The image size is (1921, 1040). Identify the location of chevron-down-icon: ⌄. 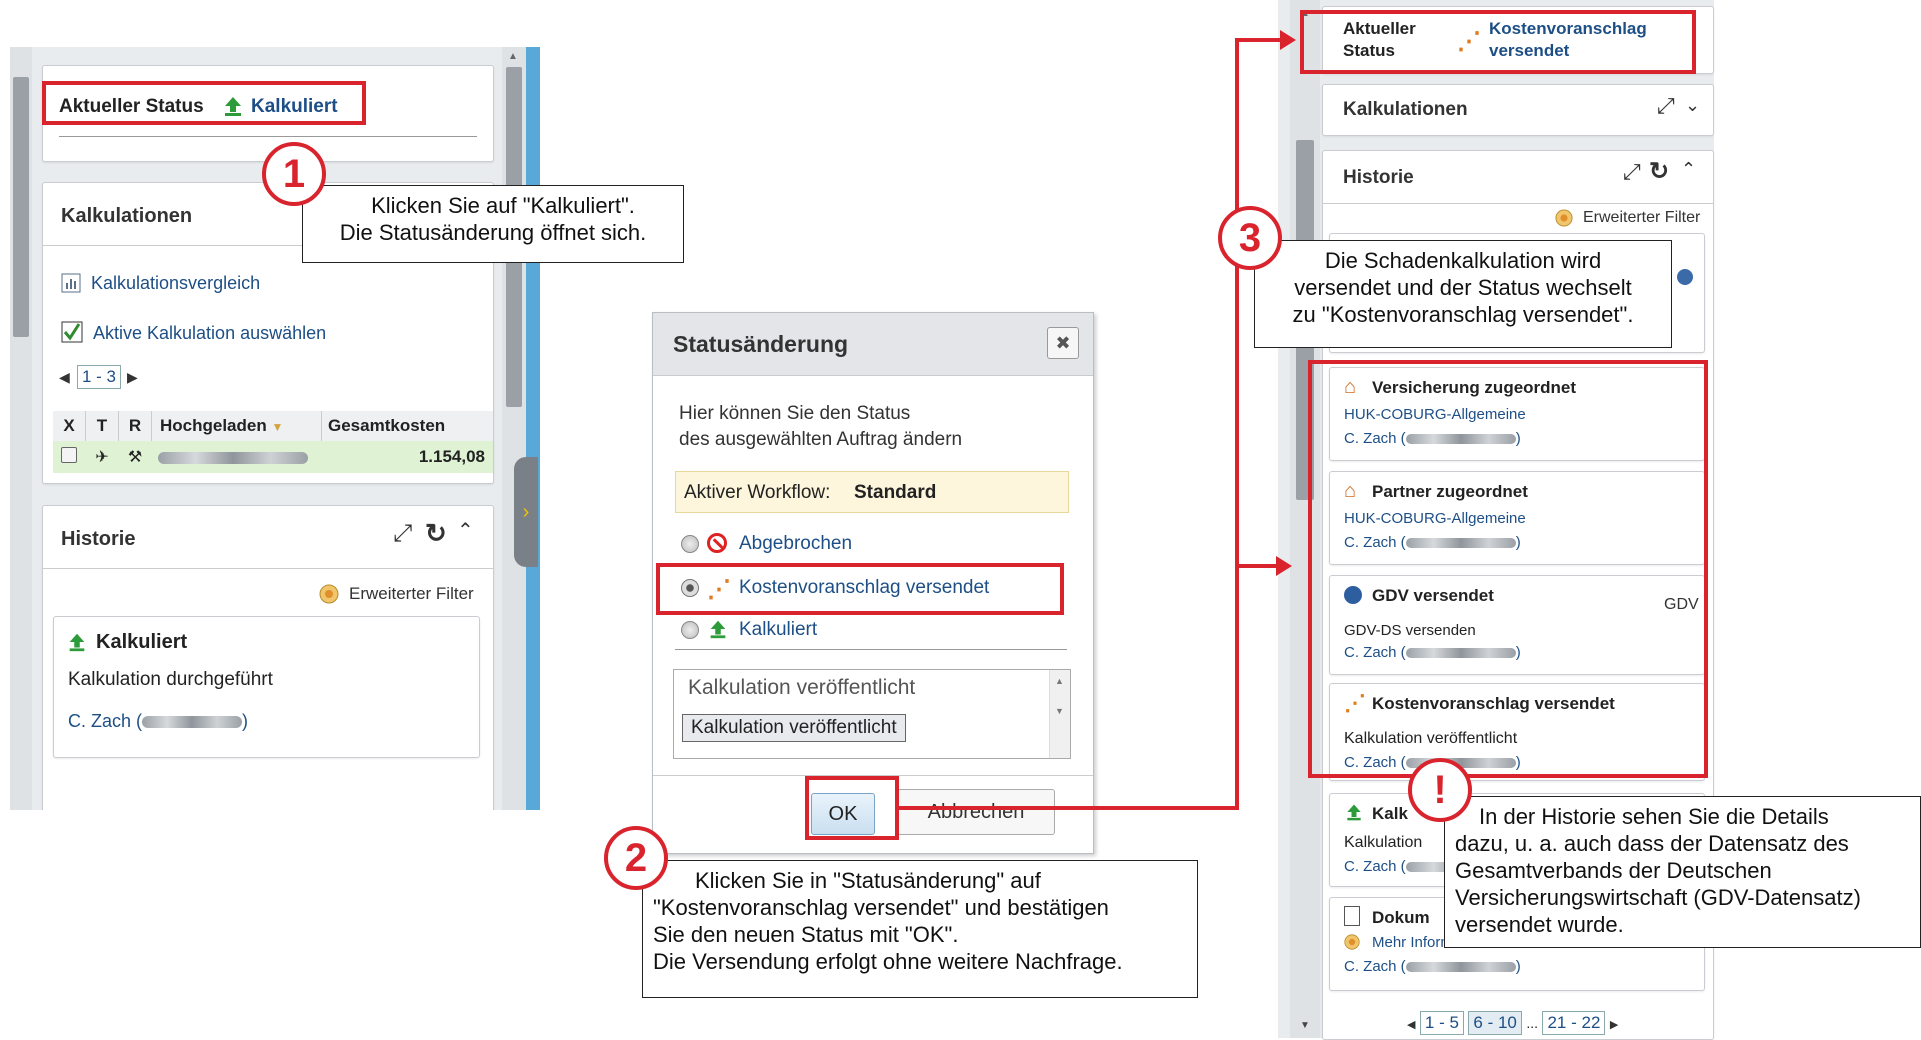
(1692, 105).